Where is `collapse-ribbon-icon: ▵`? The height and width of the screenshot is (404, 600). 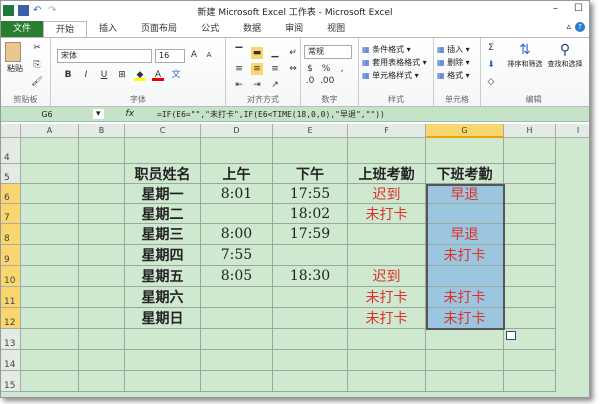
collapse-ribbon-icon: ▵ is located at coordinates (568, 27).